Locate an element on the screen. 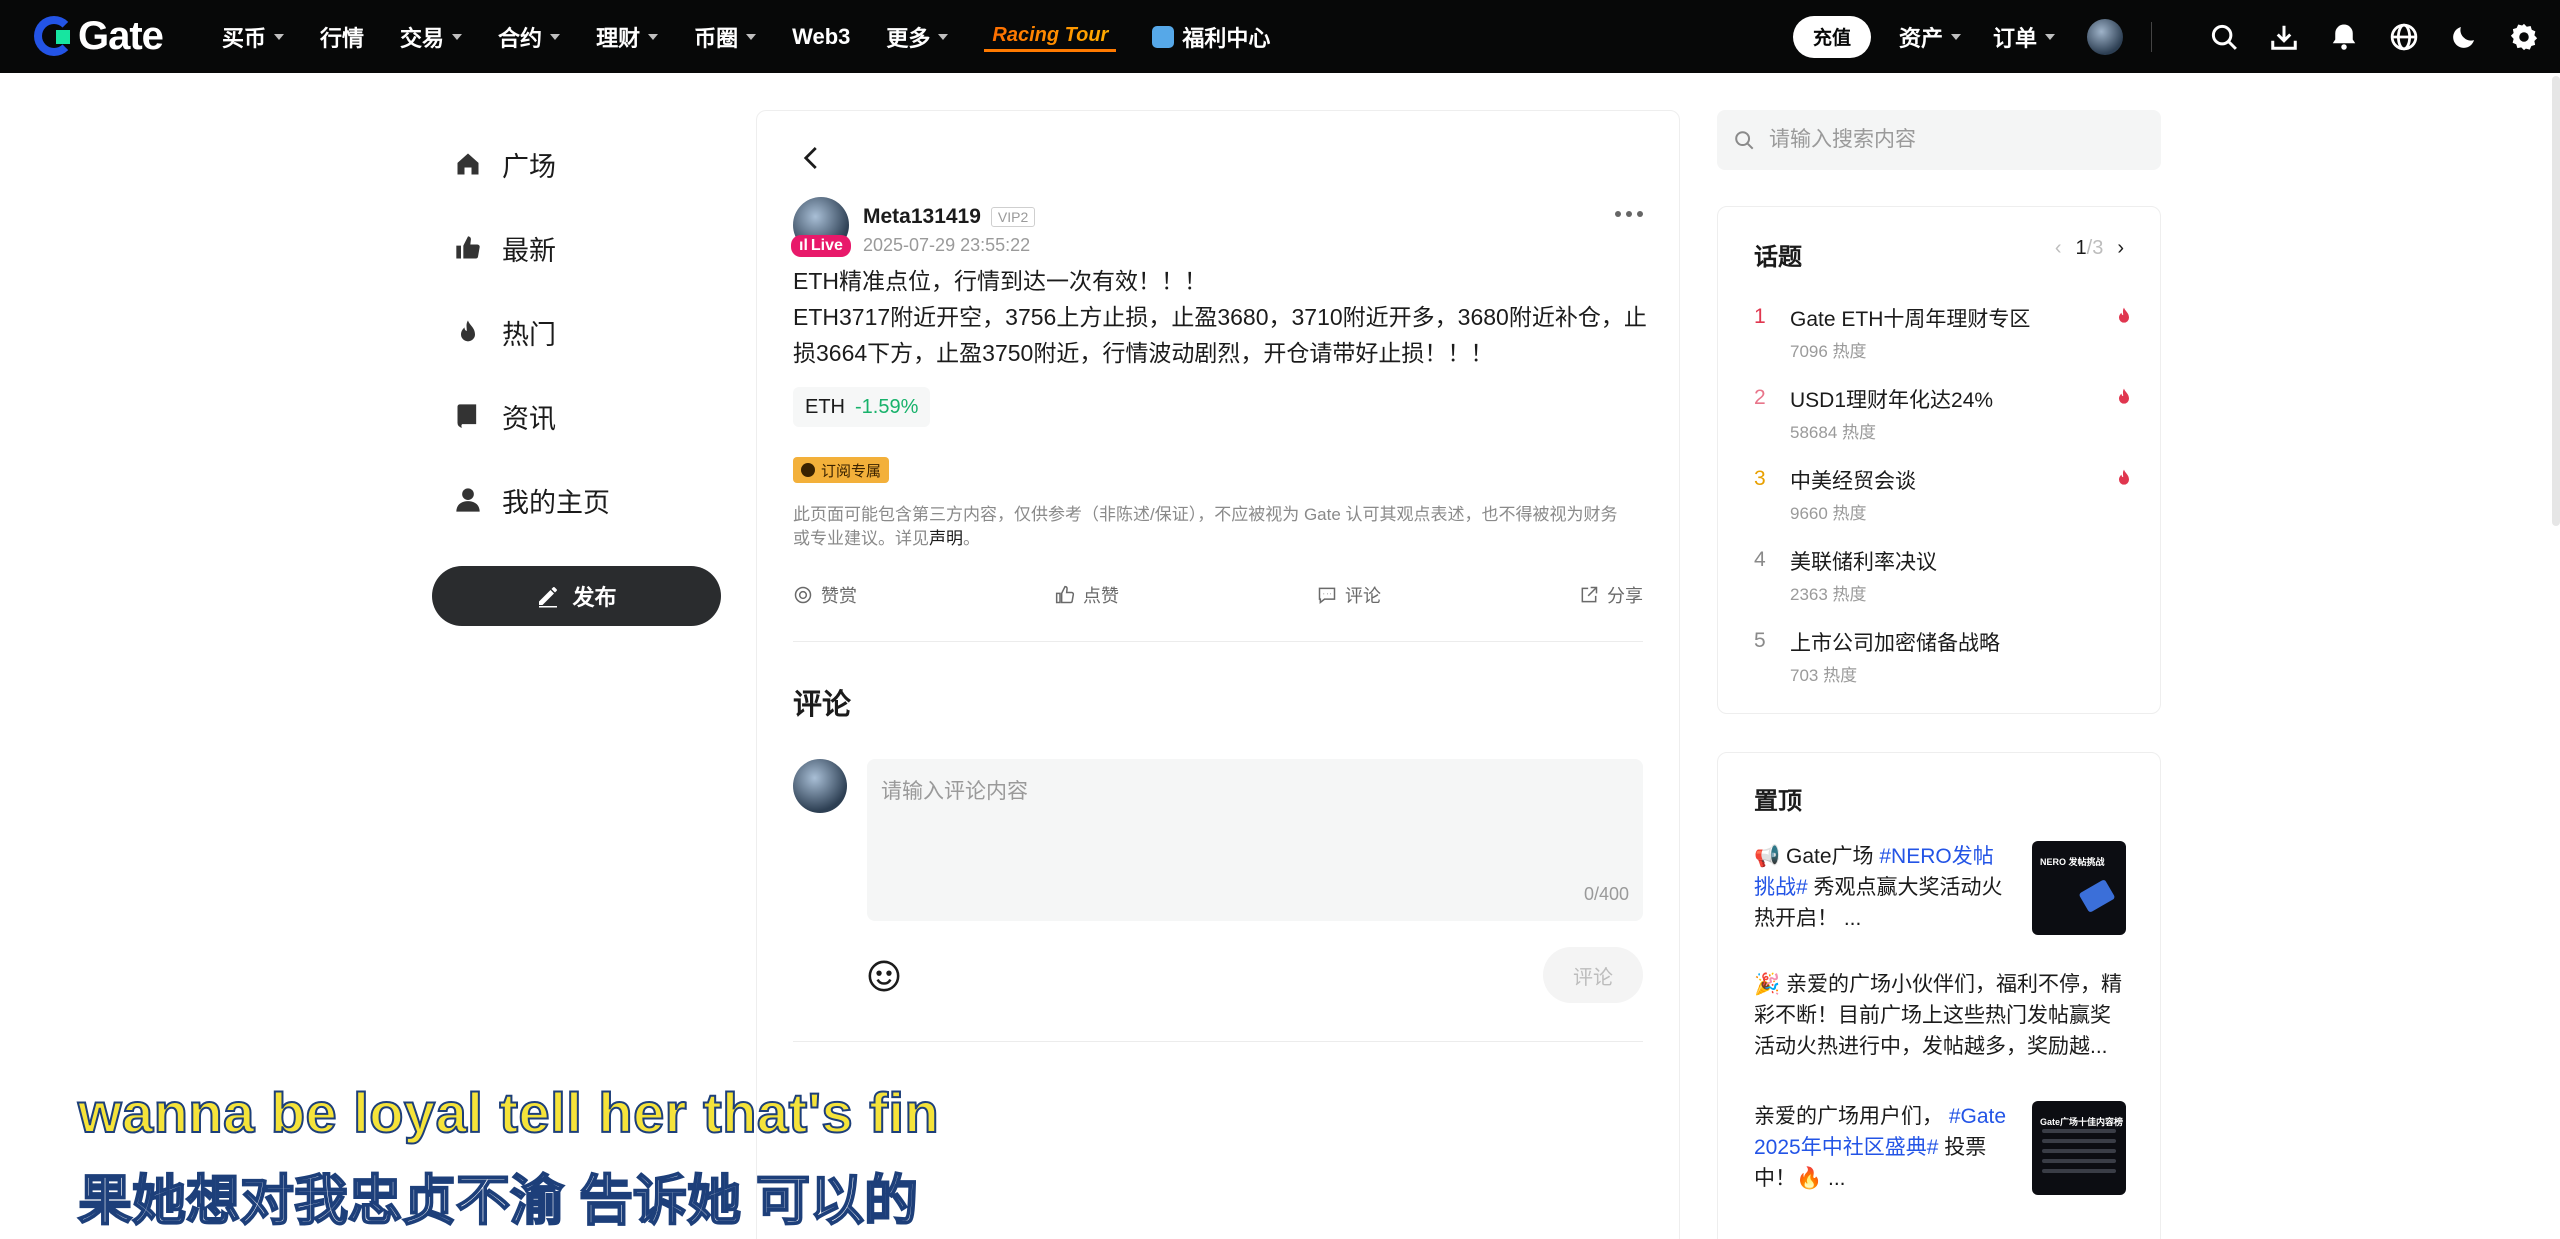 This screenshot has width=2560, height=1239. emoji-icon is located at coordinates (884, 976).